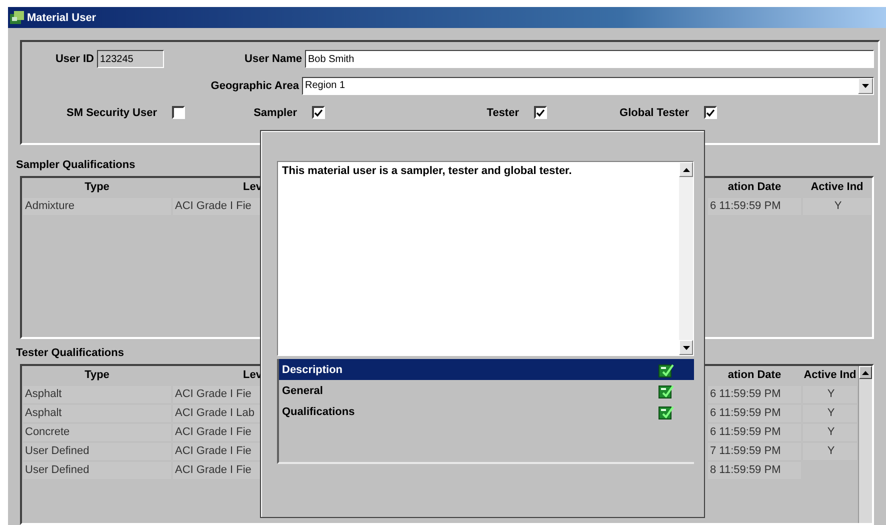 The image size is (886, 525). I want to click on list-item: General, so click(486, 390).